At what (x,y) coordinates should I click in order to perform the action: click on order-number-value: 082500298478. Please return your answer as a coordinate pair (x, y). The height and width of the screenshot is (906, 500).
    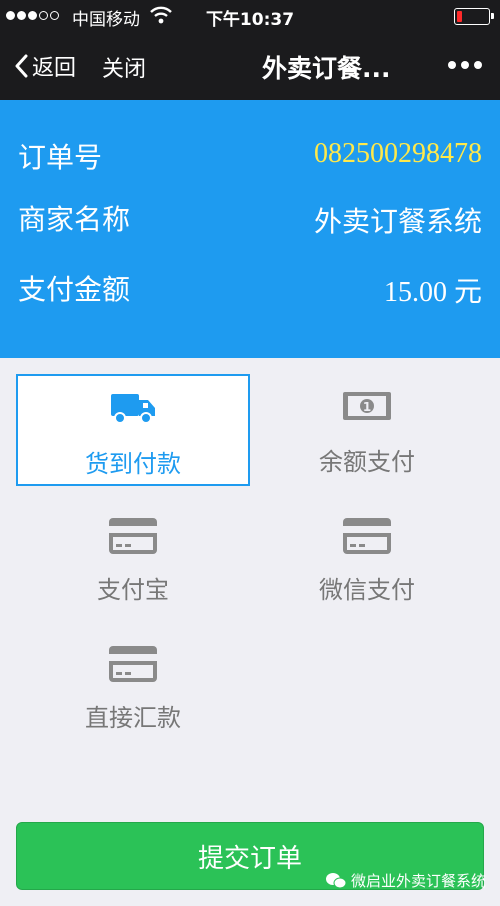
    Looking at the image, I should click on (398, 153).